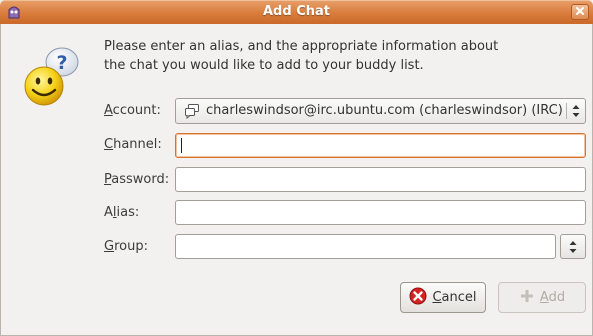 Image resolution: width=593 pixels, height=336 pixels. I want to click on smiley-question-icon: ?, so click(51, 77).